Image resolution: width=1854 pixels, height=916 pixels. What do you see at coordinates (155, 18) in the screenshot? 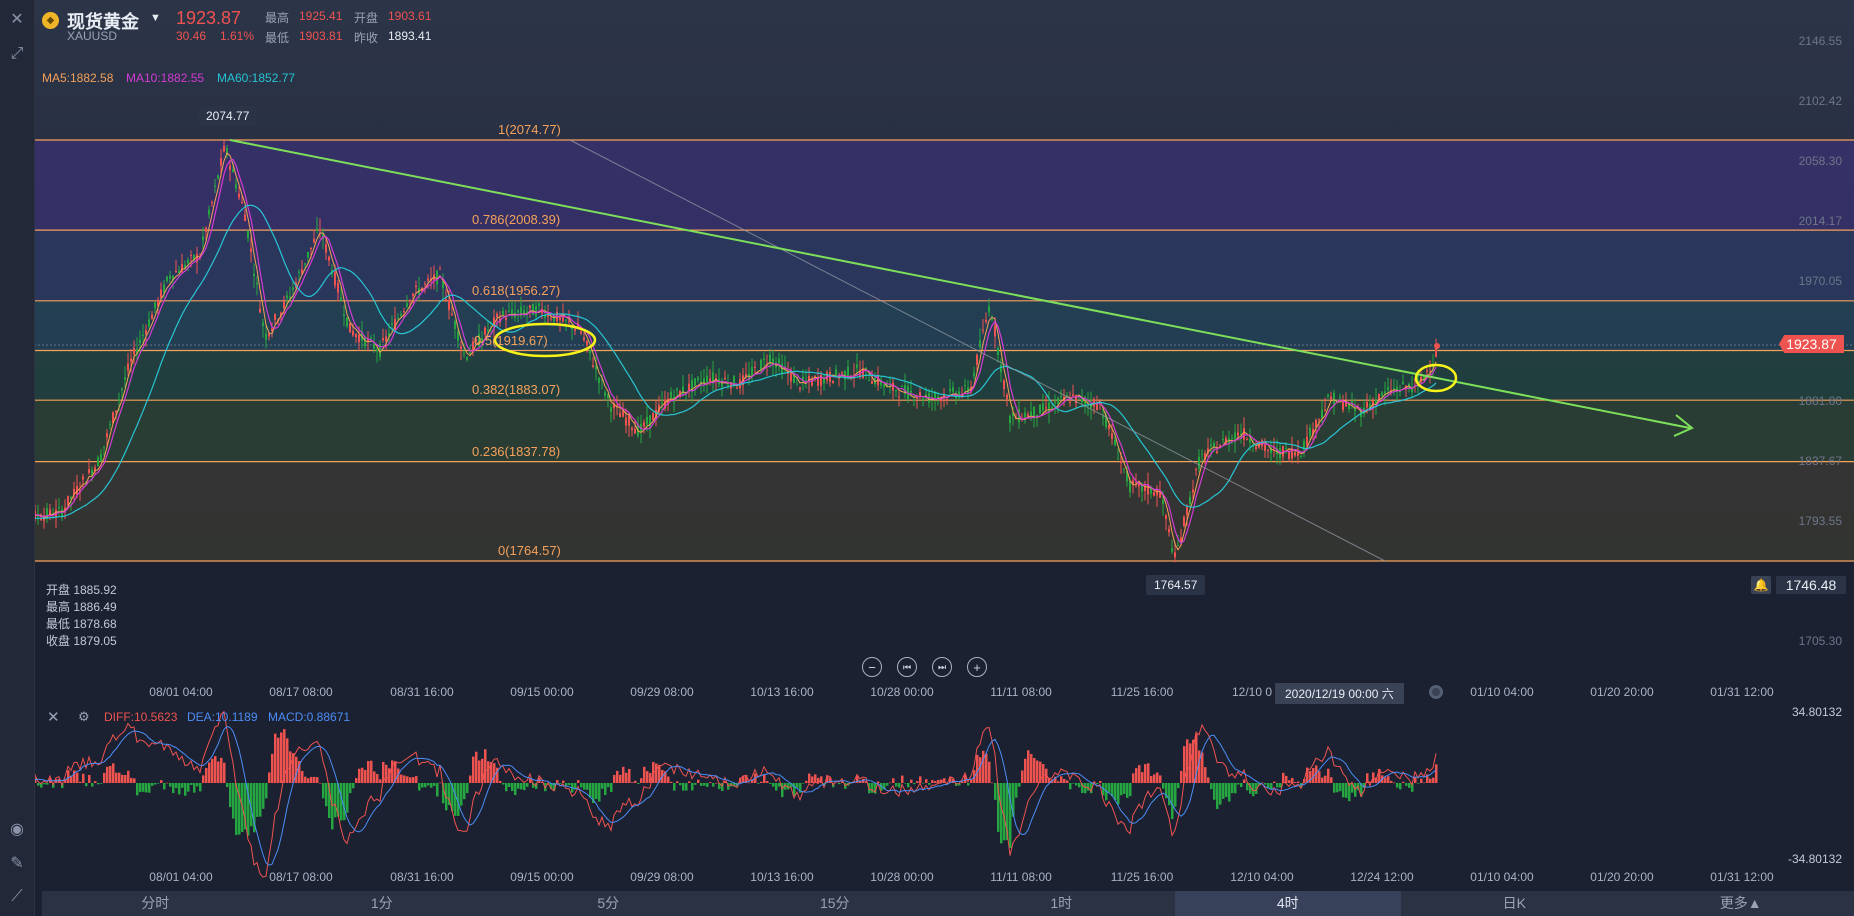
I see `symbol-dropdown-icon: ▼` at bounding box center [155, 18].